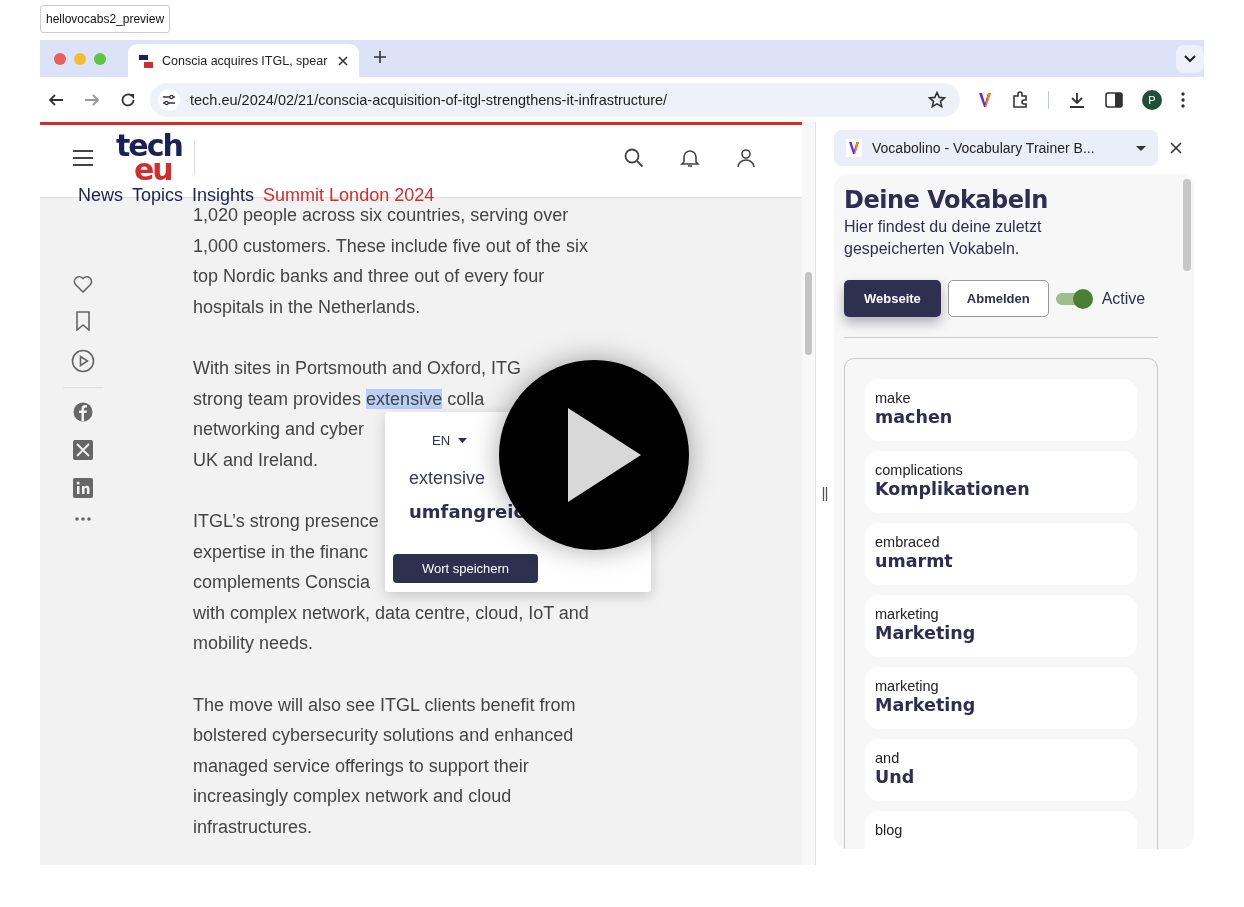 Image resolution: width=1244 pixels, height=907 pixels. Describe the element at coordinates (158, 195) in the screenshot. I see `nav-link: Topics` at that location.